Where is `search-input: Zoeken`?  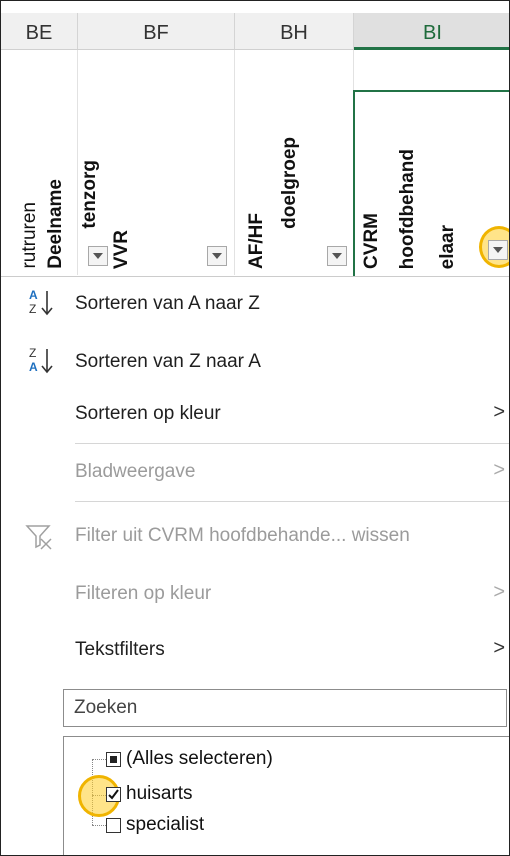 search-input: Zoeken is located at coordinates (285, 708).